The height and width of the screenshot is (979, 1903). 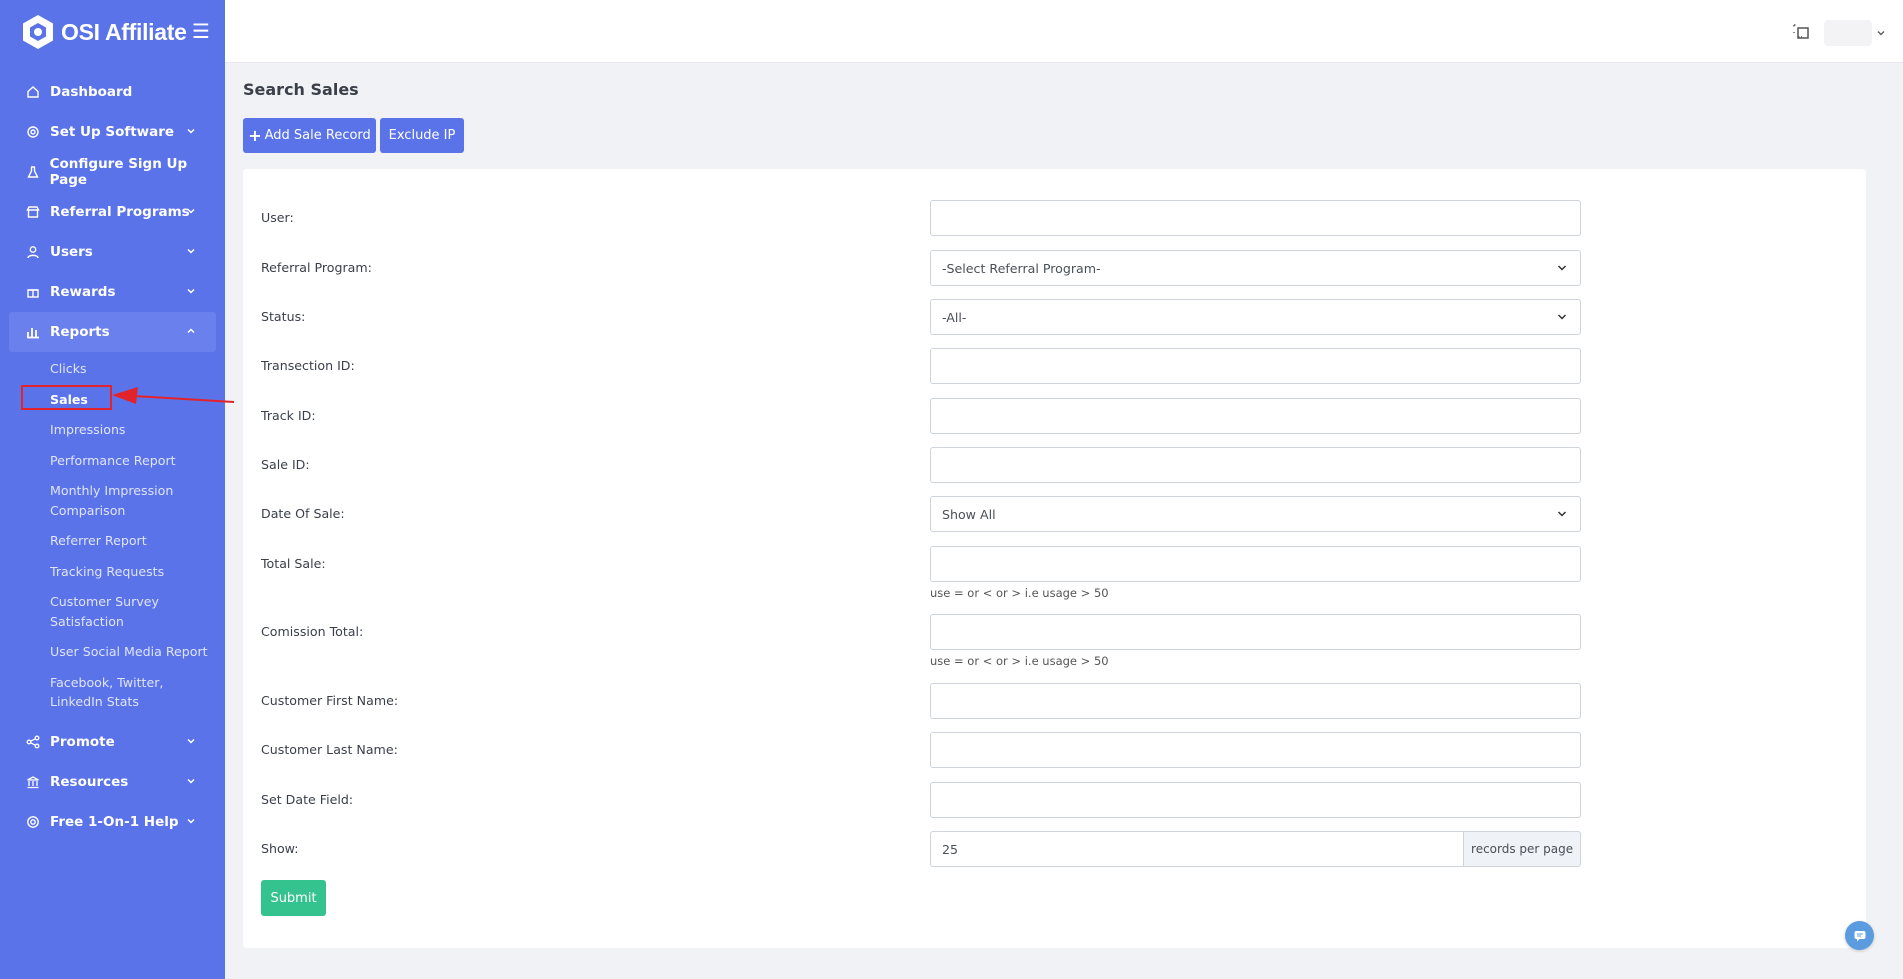 What do you see at coordinates (112, 252) in the screenshot?
I see `sidebar-item-users: Users` at bounding box center [112, 252].